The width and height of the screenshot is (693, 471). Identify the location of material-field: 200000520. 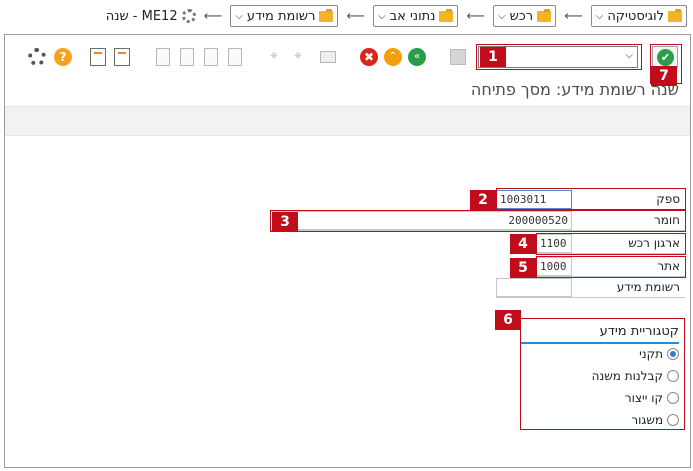
(421, 220).